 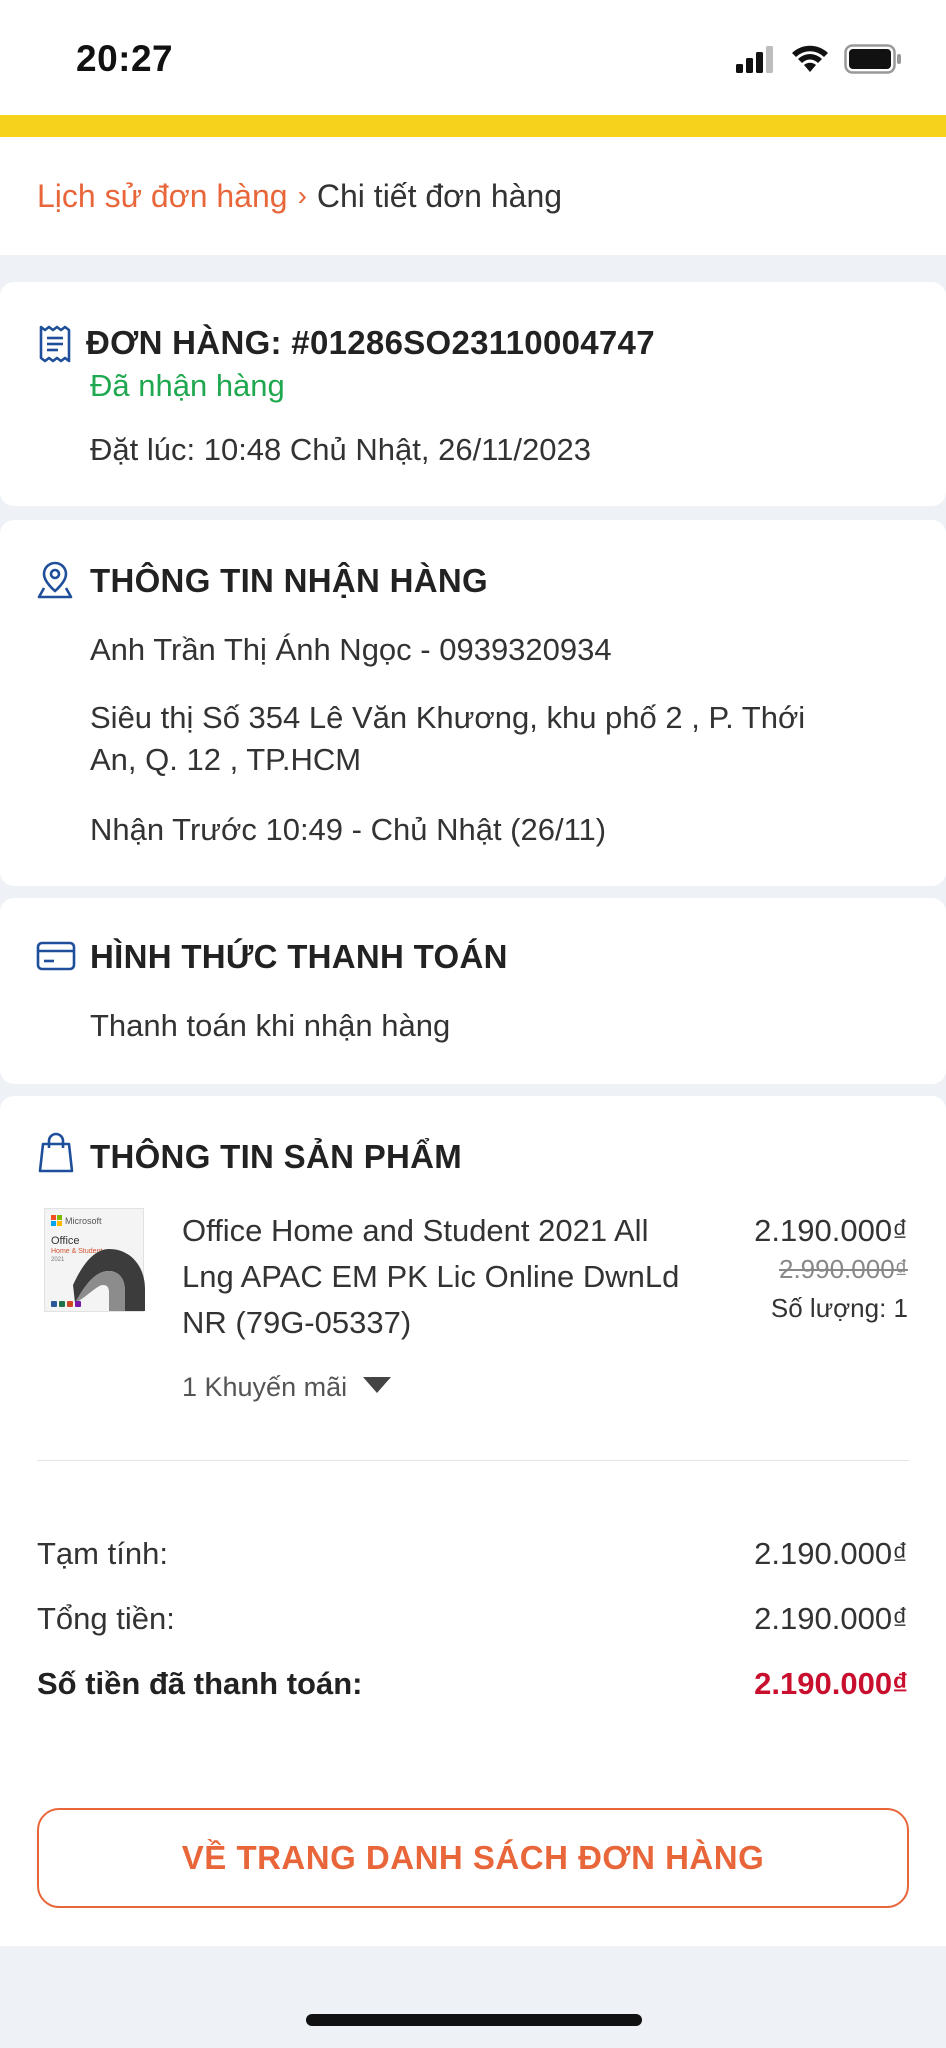 What do you see at coordinates (162, 196) in the screenshot?
I see `breadcrumb-order-history-link: Lịch sử đơn hàng` at bounding box center [162, 196].